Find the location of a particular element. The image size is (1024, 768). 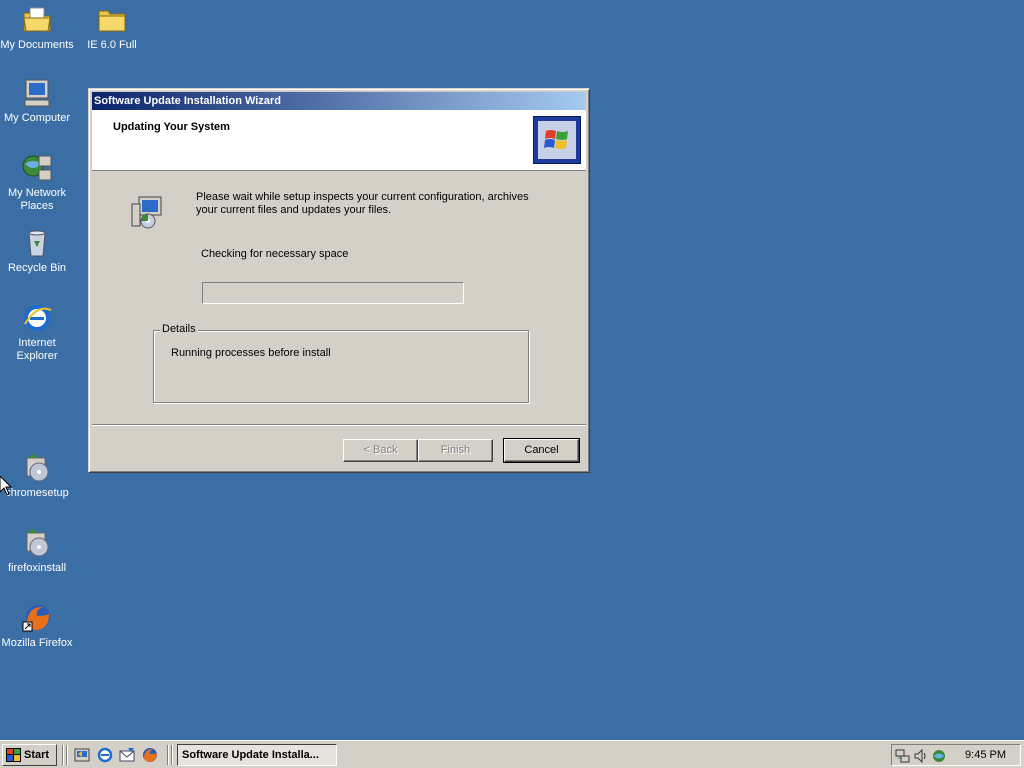

show-desktop-icon is located at coordinates (82, 755).